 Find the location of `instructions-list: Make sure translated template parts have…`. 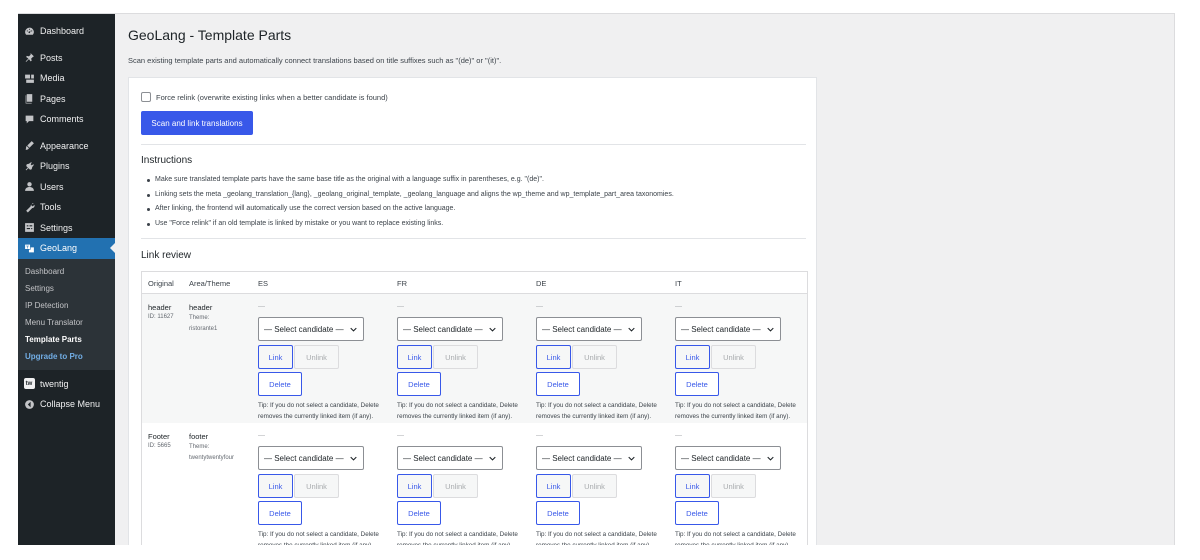

instructions-list: Make sure translated template parts have… is located at coordinates (407, 202).